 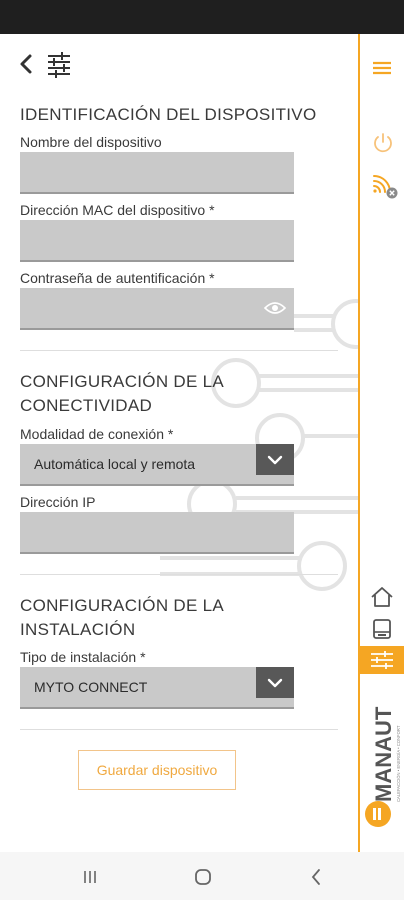 I want to click on eye-icon, so click(x=275, y=308).